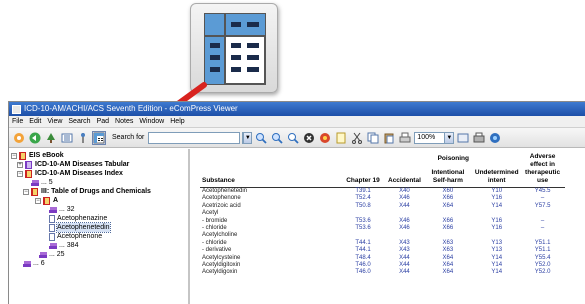 The width and height of the screenshot is (585, 304). I want to click on tree-node: Acetophenazine, so click(99, 218).